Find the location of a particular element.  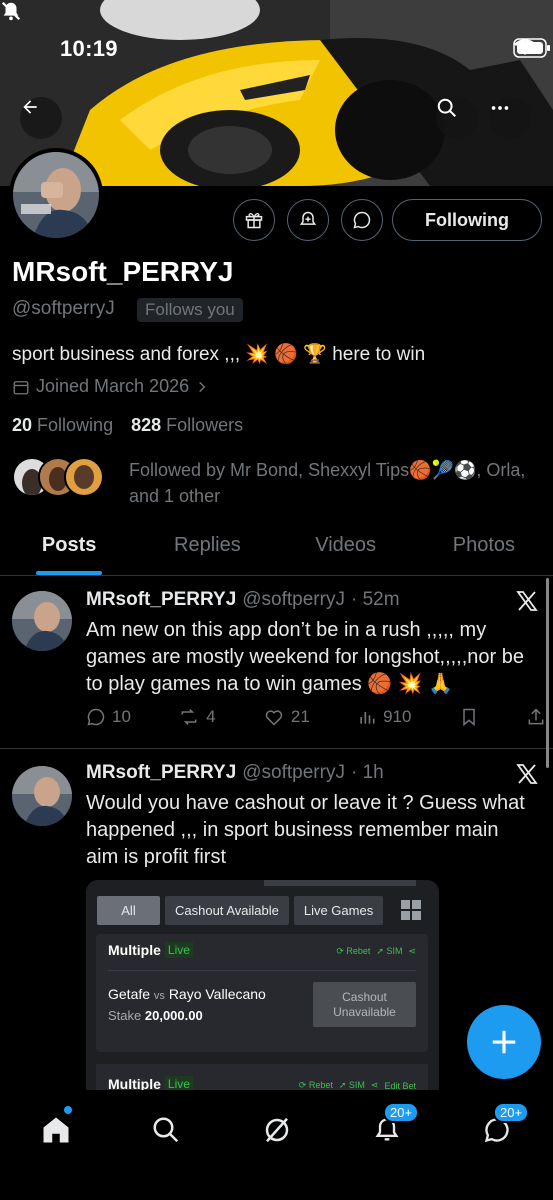

notify-button is located at coordinates (308, 220).